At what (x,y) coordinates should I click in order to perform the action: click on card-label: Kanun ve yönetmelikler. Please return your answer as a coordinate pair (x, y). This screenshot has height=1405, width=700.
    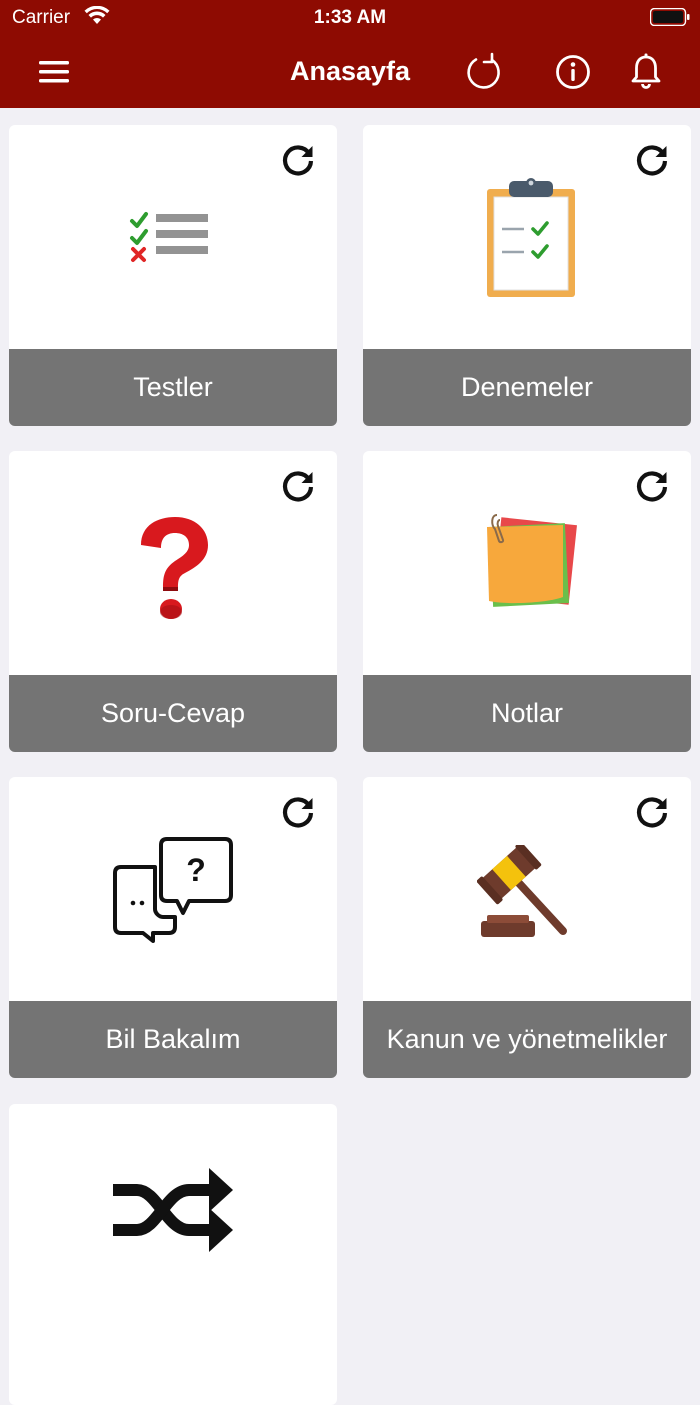
    Looking at the image, I should click on (527, 1039).